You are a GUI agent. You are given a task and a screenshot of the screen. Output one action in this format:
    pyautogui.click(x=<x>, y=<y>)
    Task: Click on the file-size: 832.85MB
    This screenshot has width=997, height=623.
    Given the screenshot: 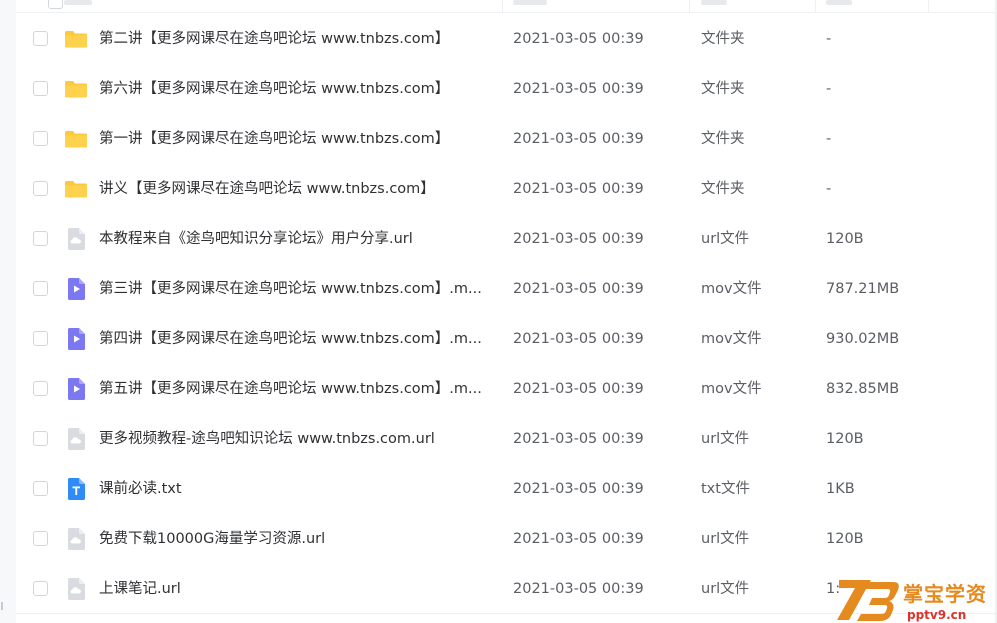 What is the action you would take?
    pyautogui.click(x=863, y=389)
    